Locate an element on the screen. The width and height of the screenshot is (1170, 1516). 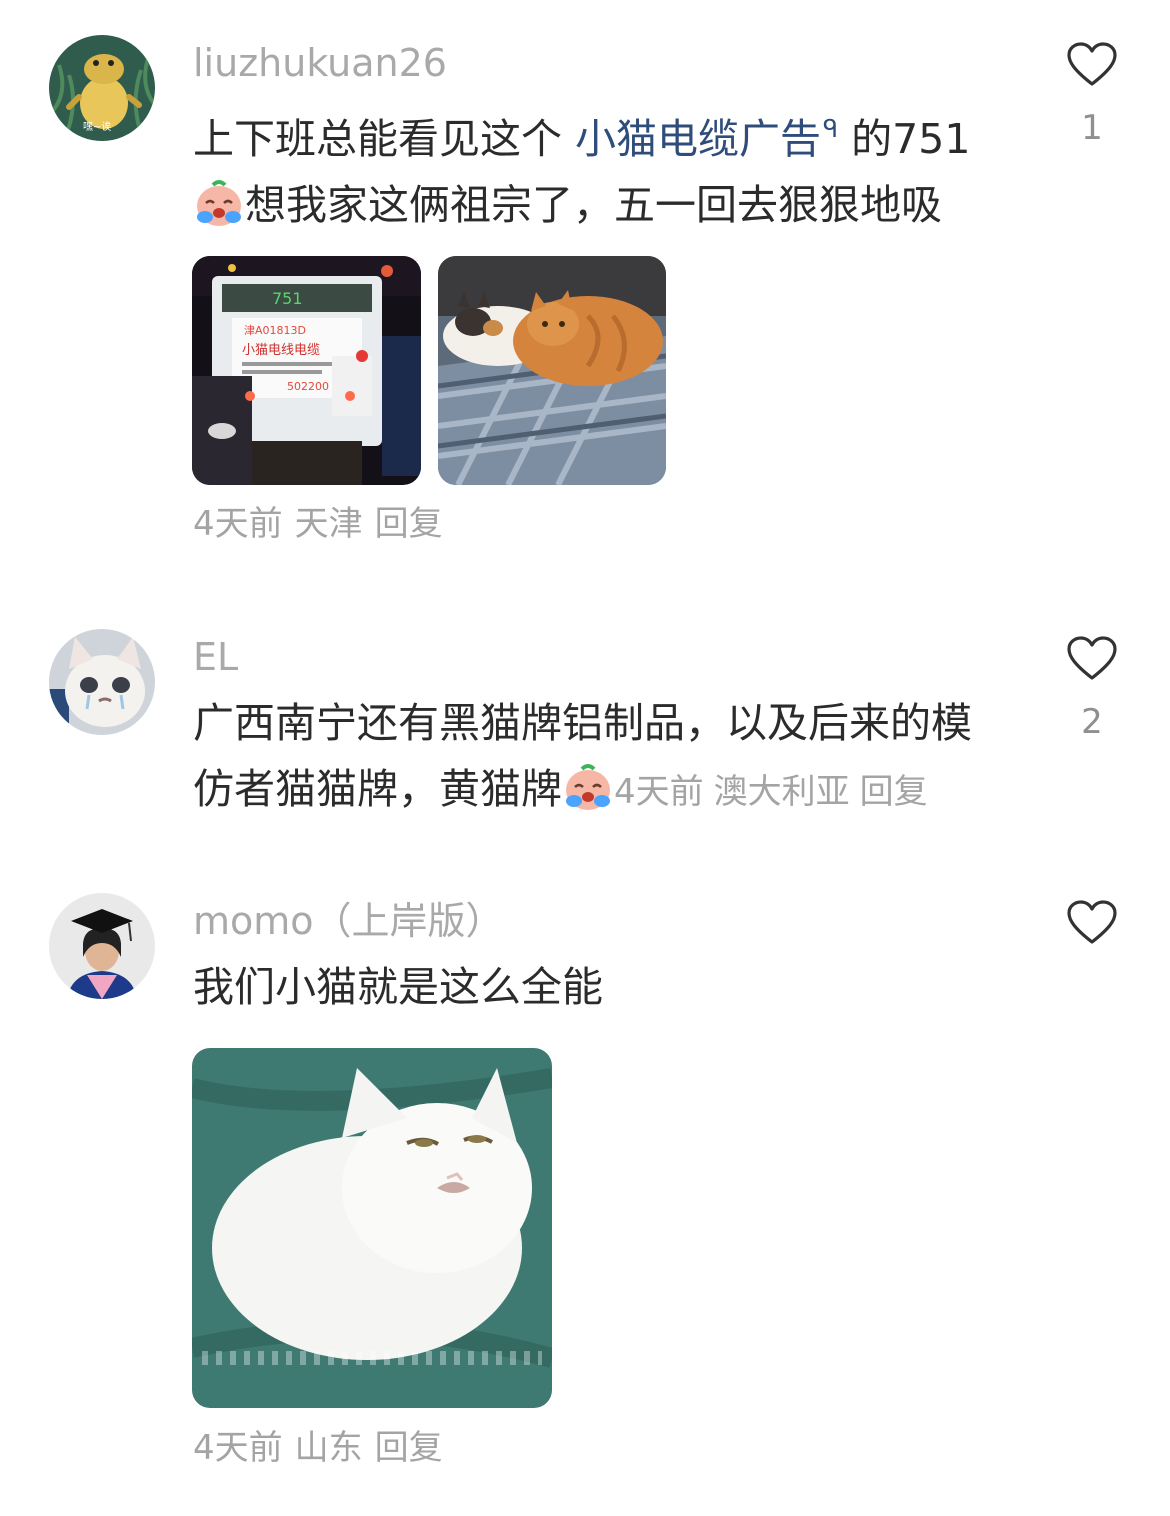
comment-meta: 4天前 澳大利亚 回复 is located at coordinates (776, 792).